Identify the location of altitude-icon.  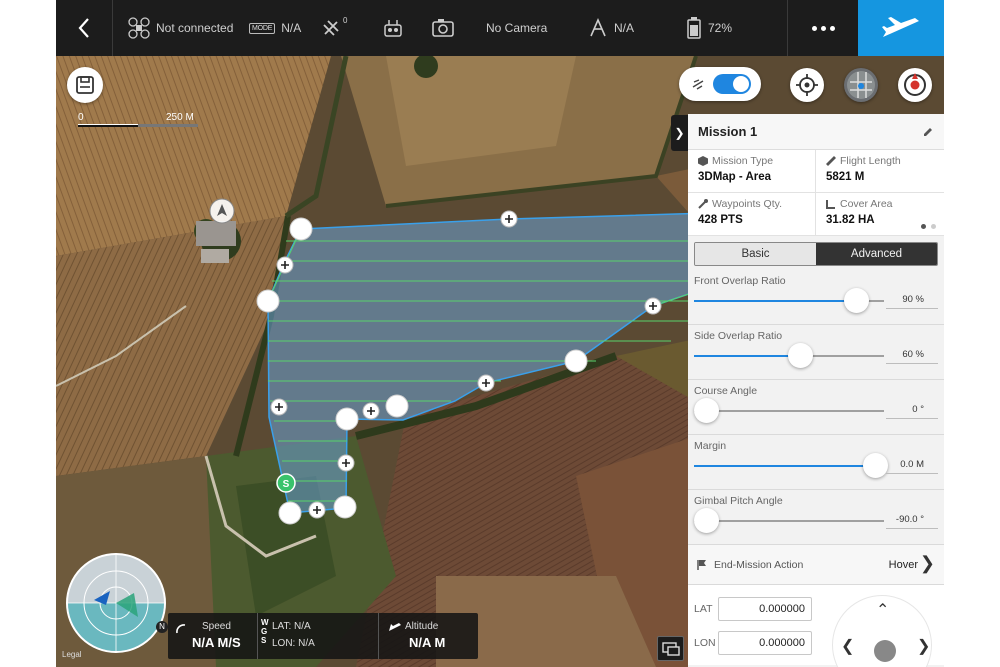
(395, 627).